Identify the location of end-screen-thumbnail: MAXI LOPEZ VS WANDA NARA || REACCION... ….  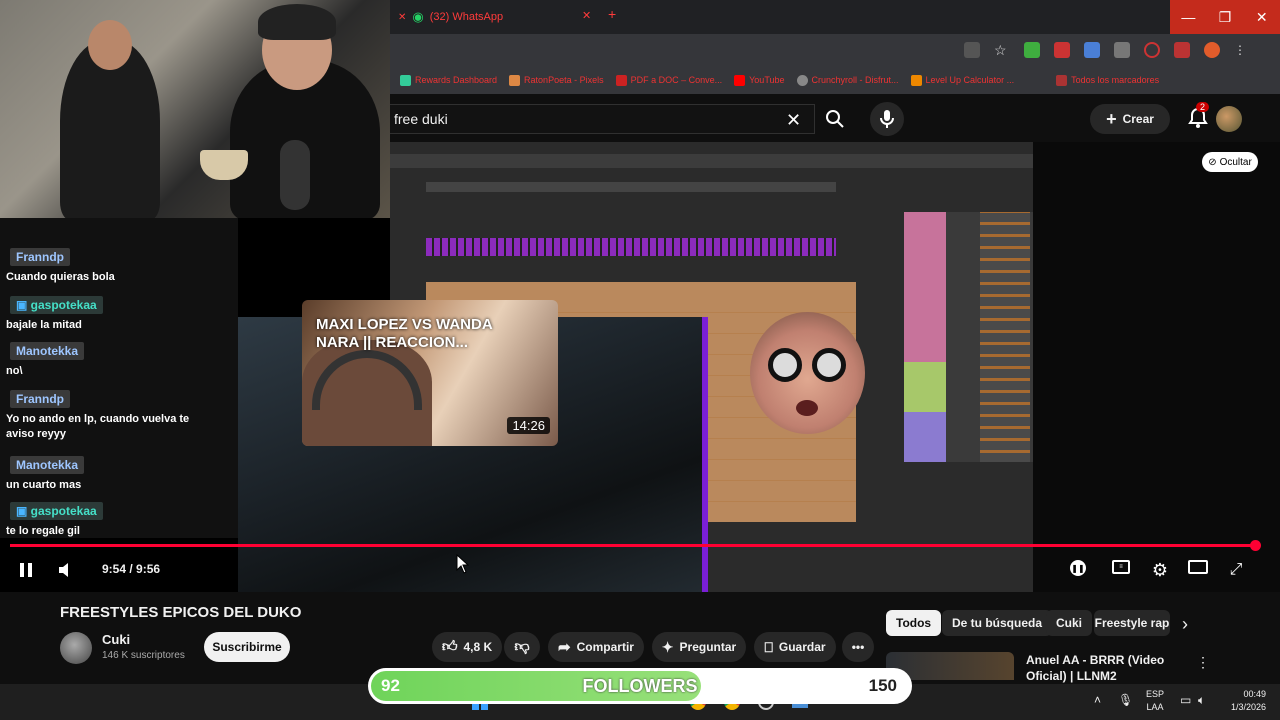
(430, 373).